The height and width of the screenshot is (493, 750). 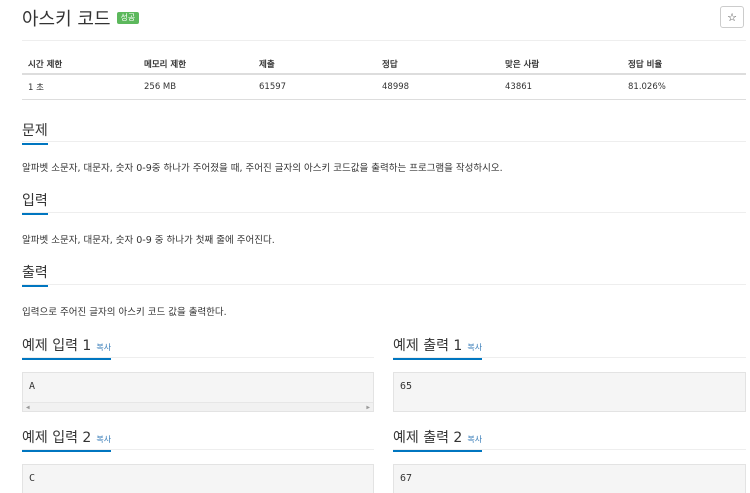 I want to click on horizontal-scrollbar: ◀ ▶, so click(x=198, y=406).